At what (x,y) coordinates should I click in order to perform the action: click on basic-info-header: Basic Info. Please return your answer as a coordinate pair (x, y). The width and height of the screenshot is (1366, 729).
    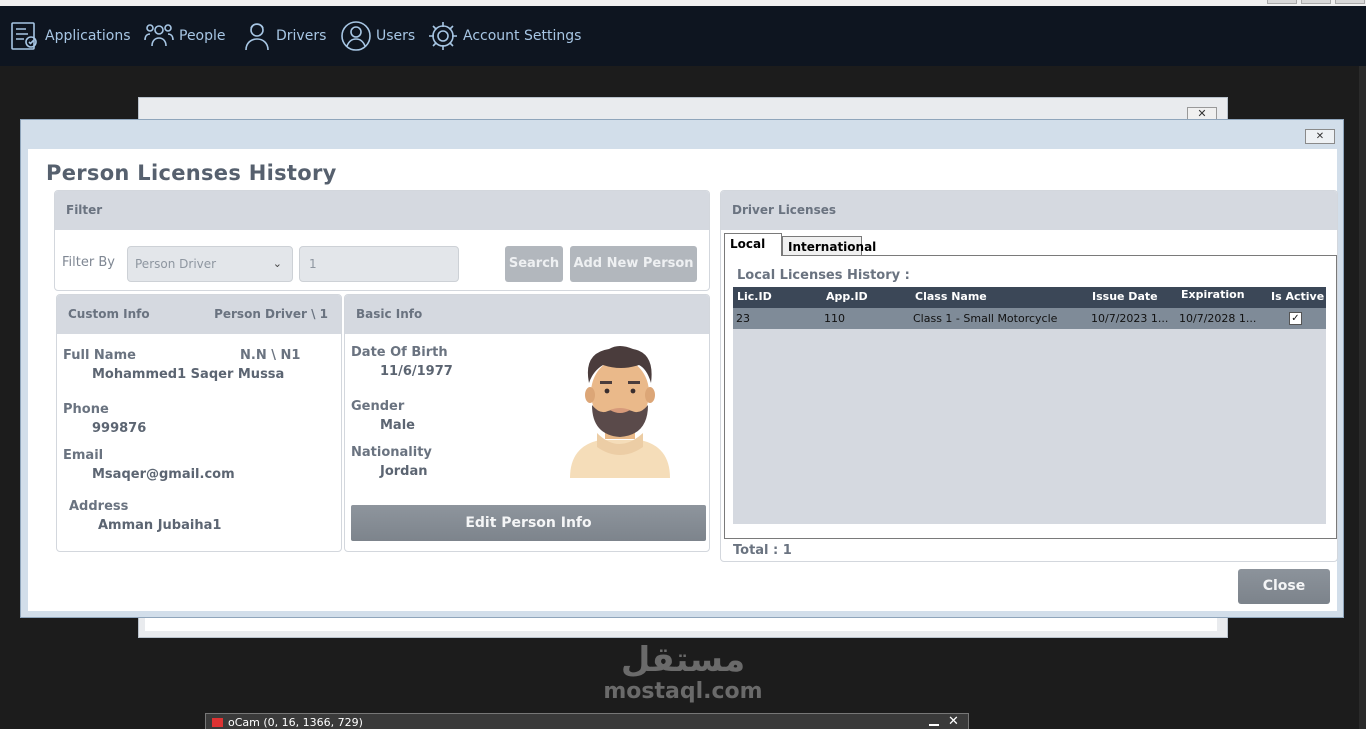
    Looking at the image, I should click on (527, 314).